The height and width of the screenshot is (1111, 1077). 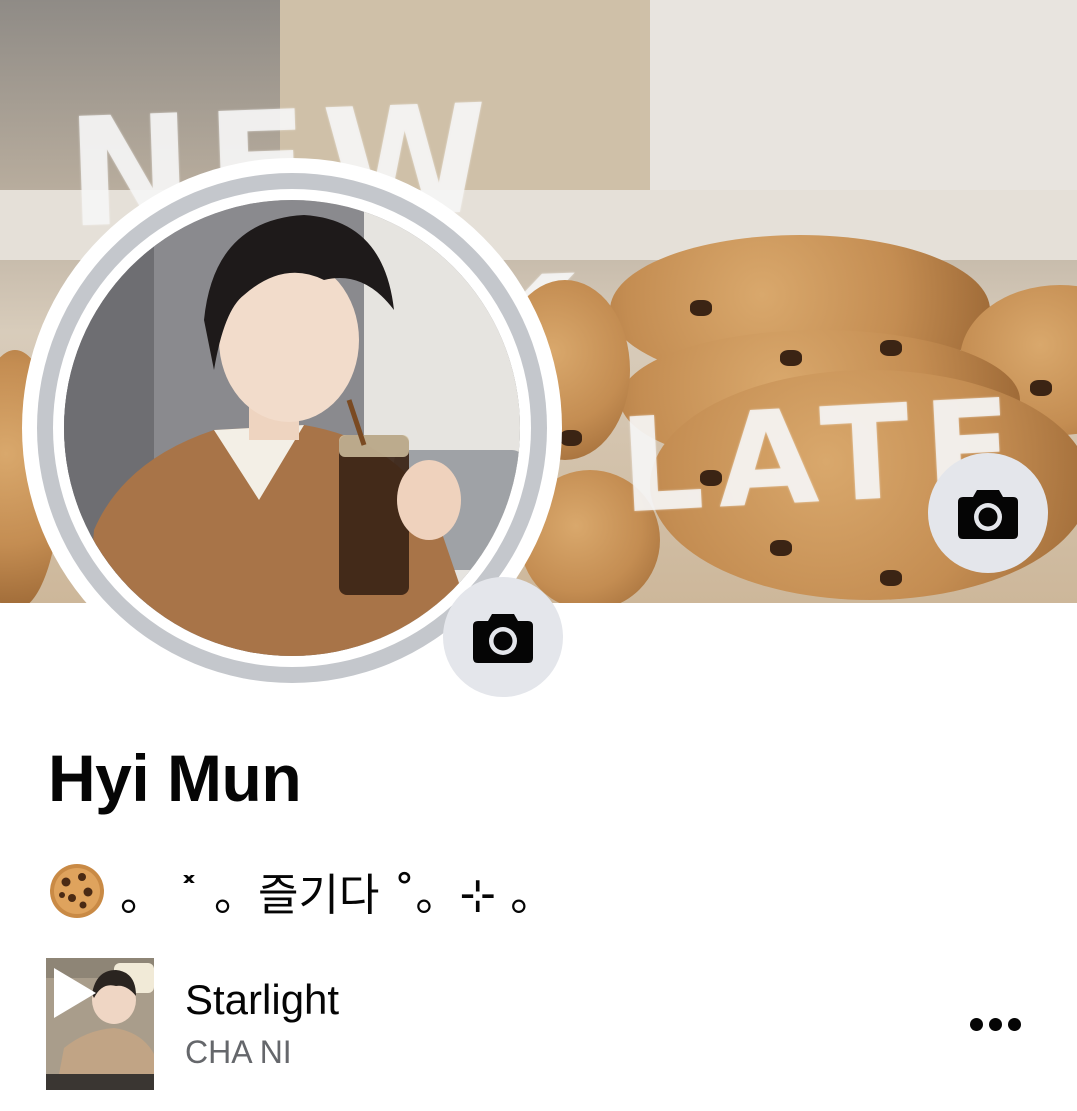 I want to click on profile-bio: 。 ˟ 。즐기다 ˚。⊹ 。, so click(x=301, y=891).